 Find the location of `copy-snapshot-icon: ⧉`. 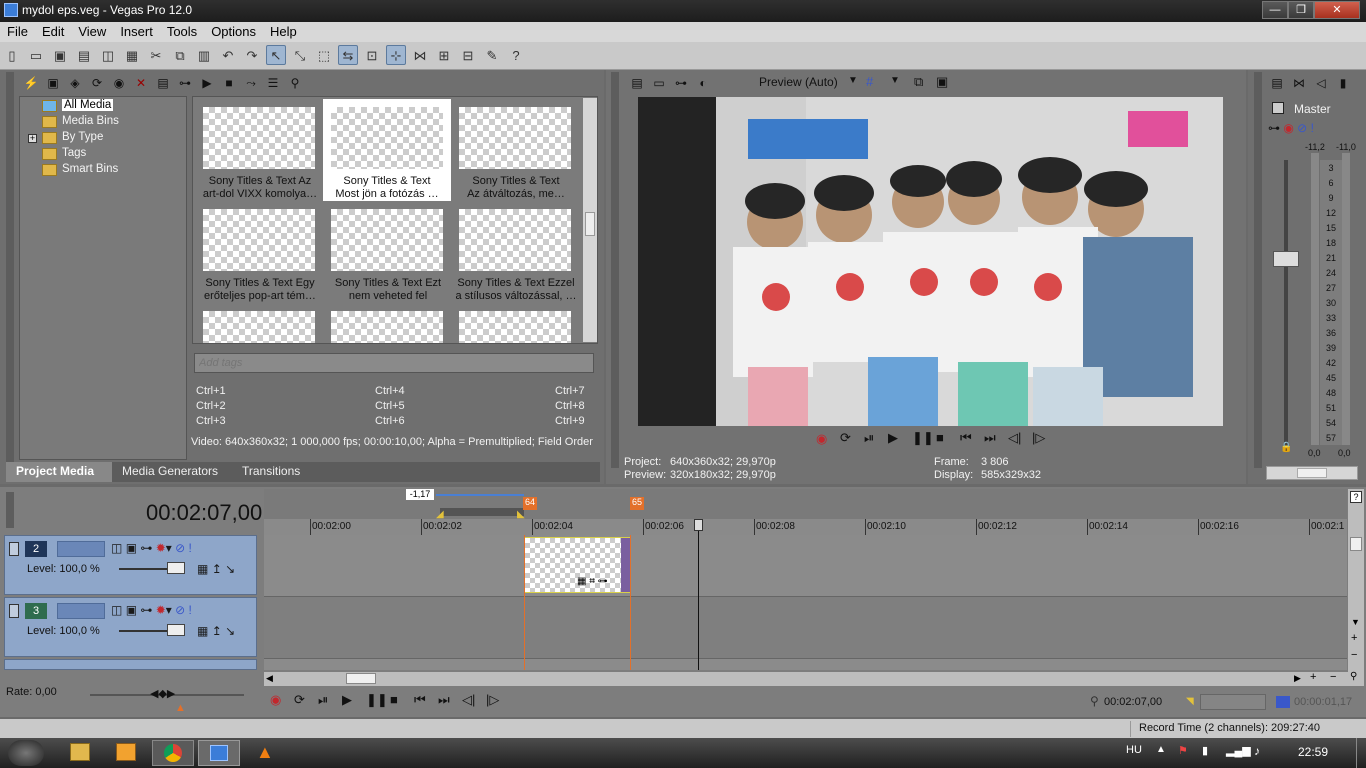

copy-snapshot-icon: ⧉ is located at coordinates (918, 82).